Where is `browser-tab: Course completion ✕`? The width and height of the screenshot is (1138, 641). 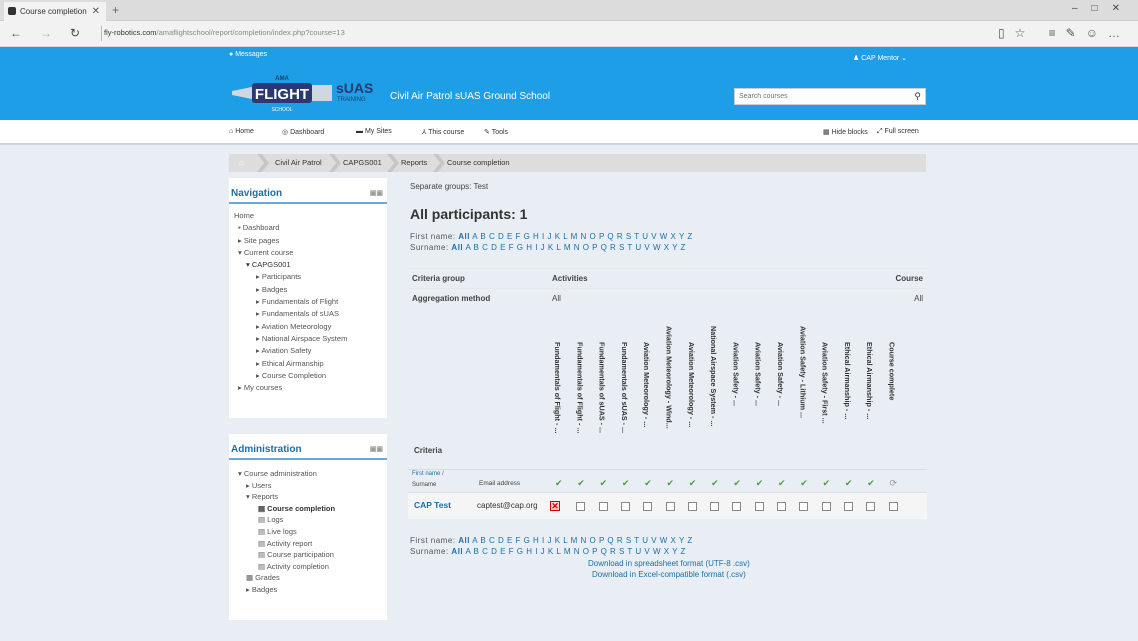 browser-tab: Course completion ✕ is located at coordinates (55, 11).